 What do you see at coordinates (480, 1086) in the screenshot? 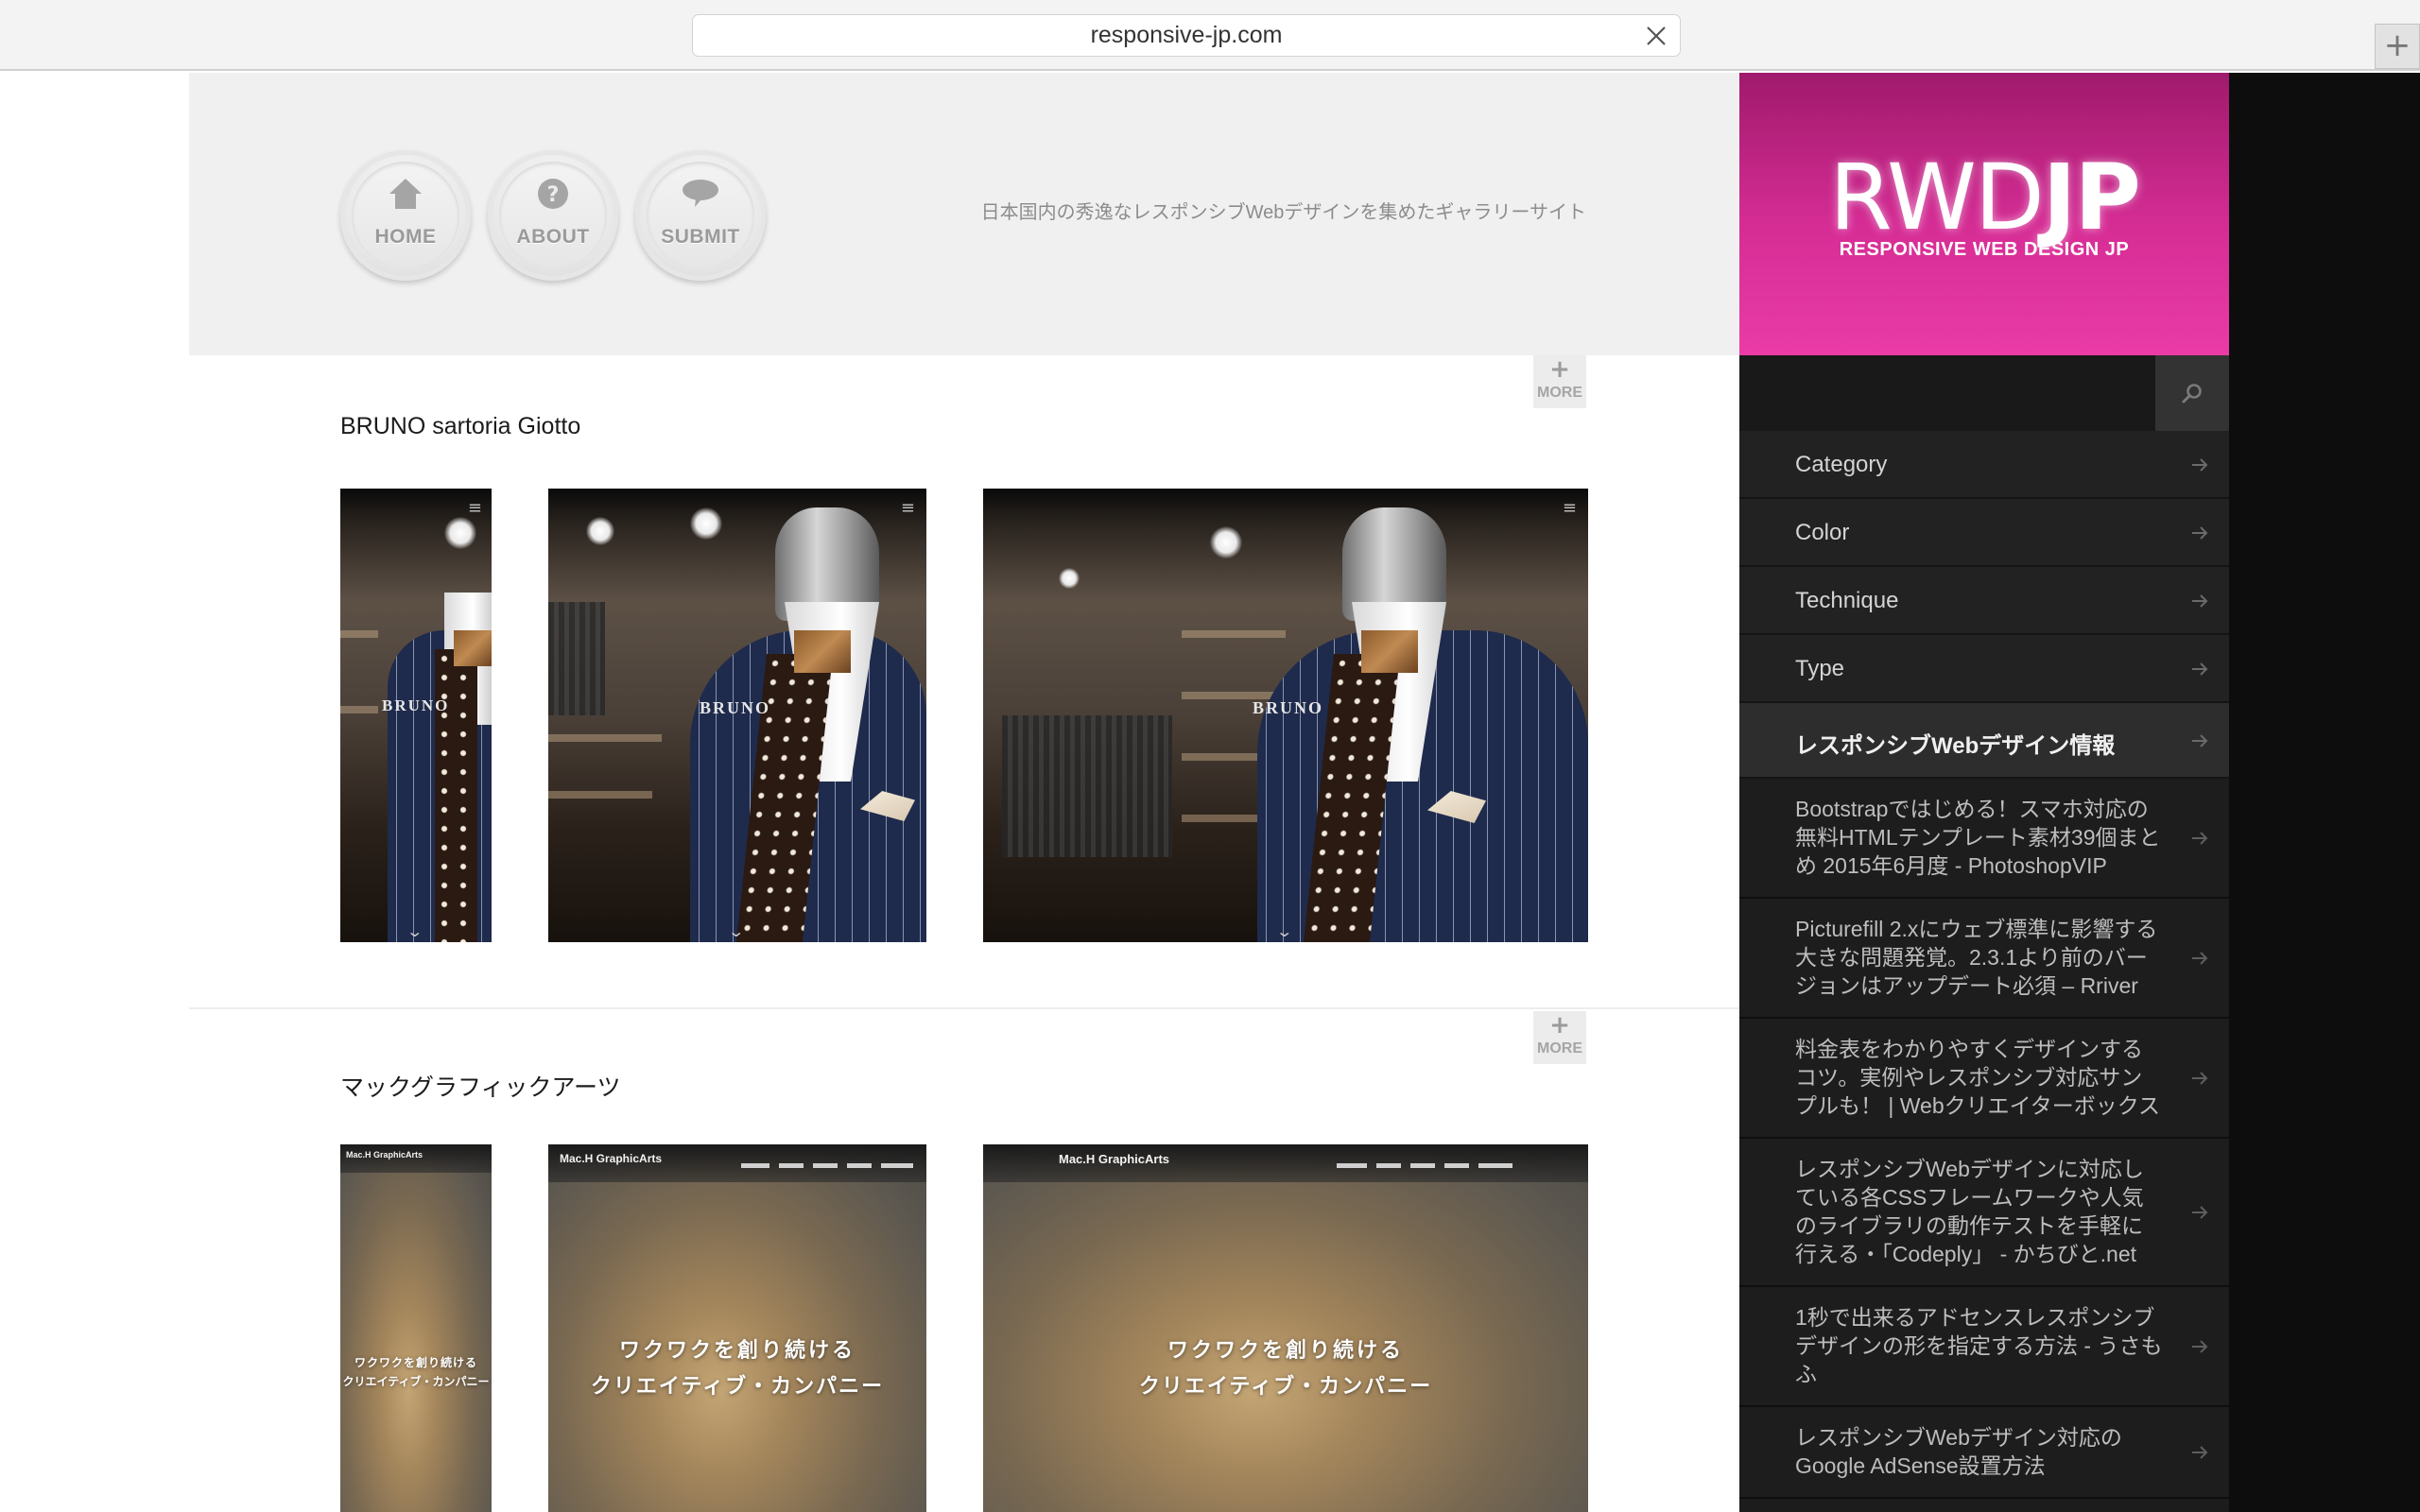
I see `entry-title: マックグラフィックアーツ` at bounding box center [480, 1086].